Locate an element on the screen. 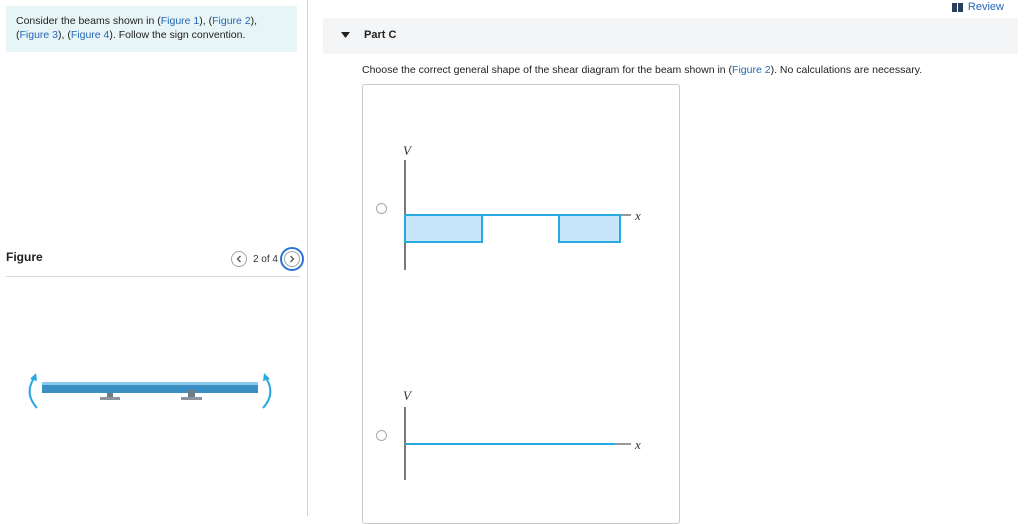 The height and width of the screenshot is (524, 1024). choice-a-right-block is located at coordinates (589, 228).